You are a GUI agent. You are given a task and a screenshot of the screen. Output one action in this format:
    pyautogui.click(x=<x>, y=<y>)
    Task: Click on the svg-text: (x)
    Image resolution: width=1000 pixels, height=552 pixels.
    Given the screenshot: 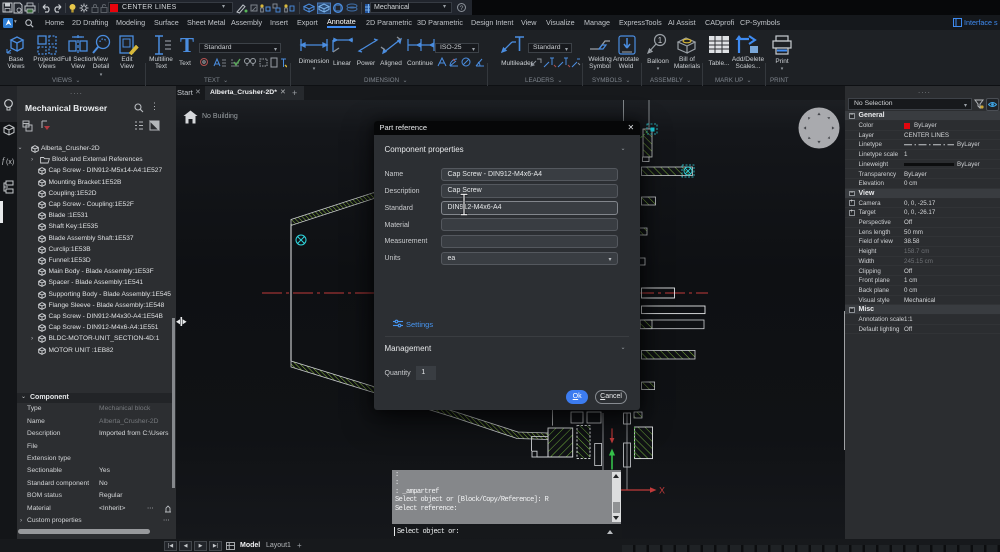 What is the action you would take?
    pyautogui.click(x=10, y=162)
    